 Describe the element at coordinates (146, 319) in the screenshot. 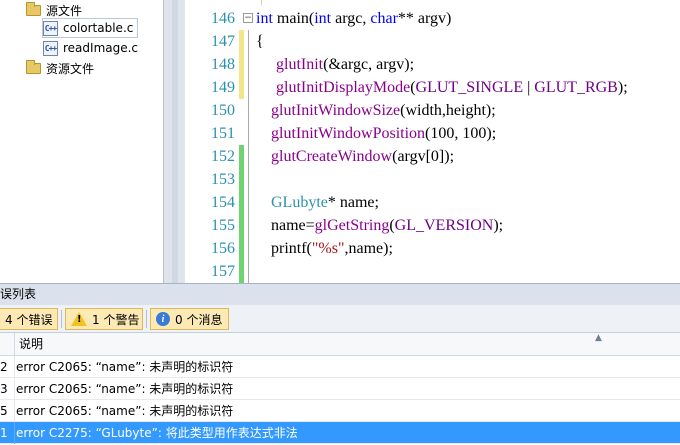

I see `toolbar-separator` at that location.